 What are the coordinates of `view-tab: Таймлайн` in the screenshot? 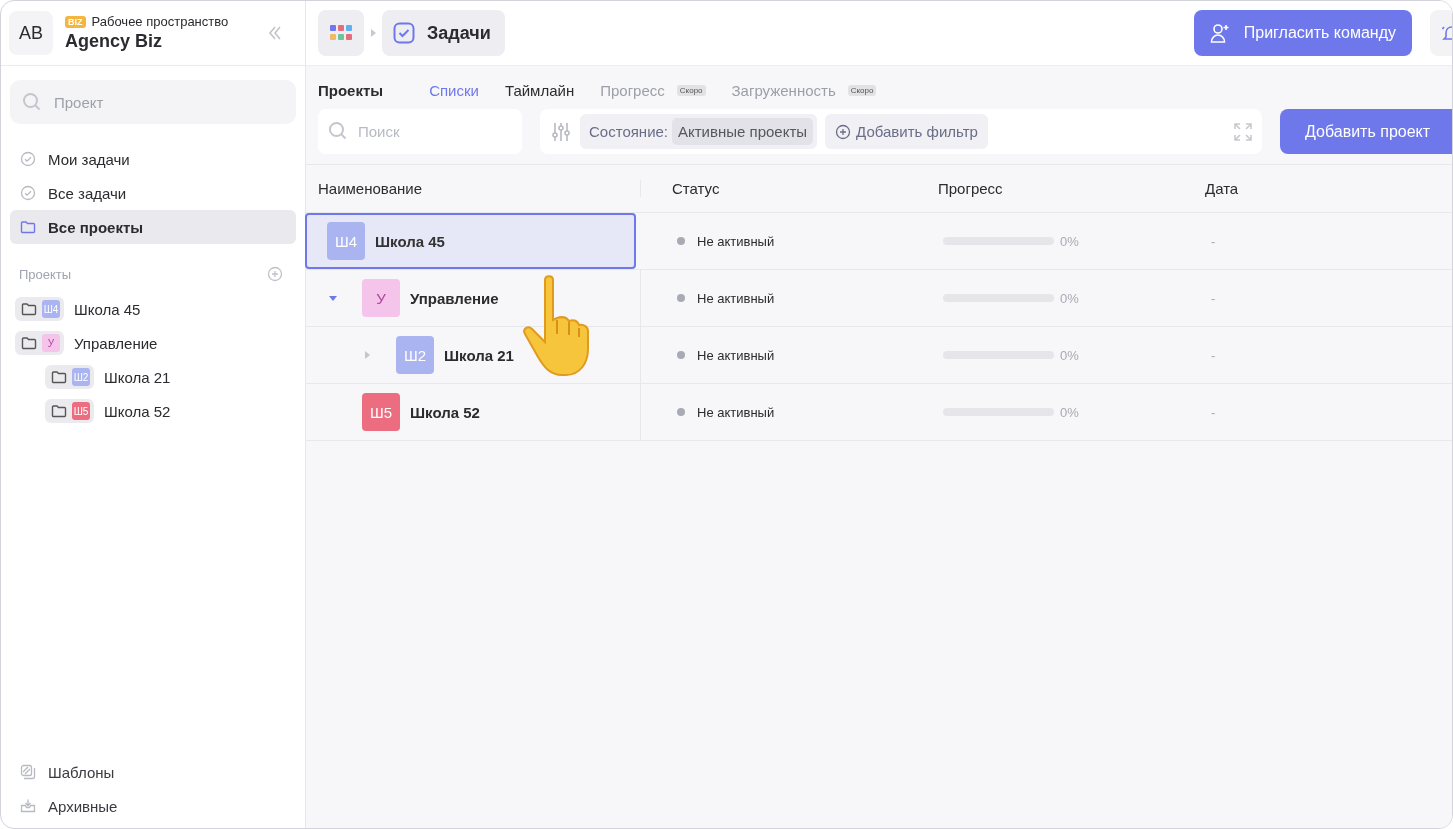 It's located at (539, 90).